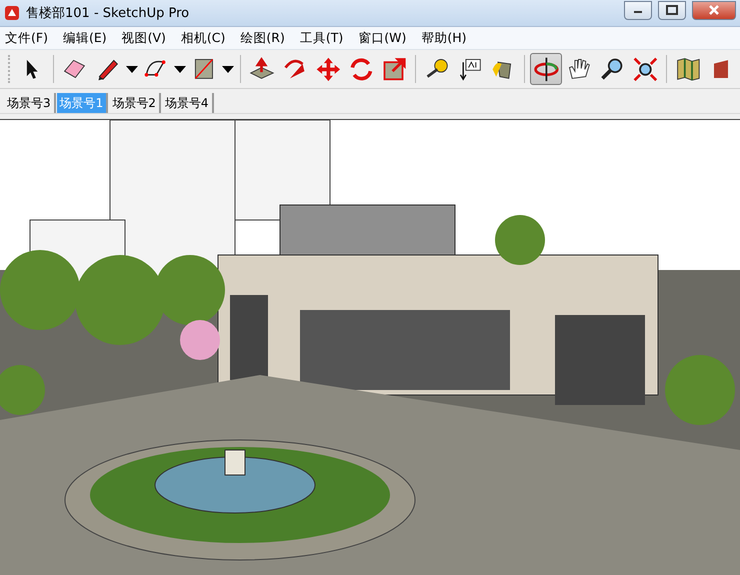  I want to click on menu-item: 相机(C), so click(203, 38).